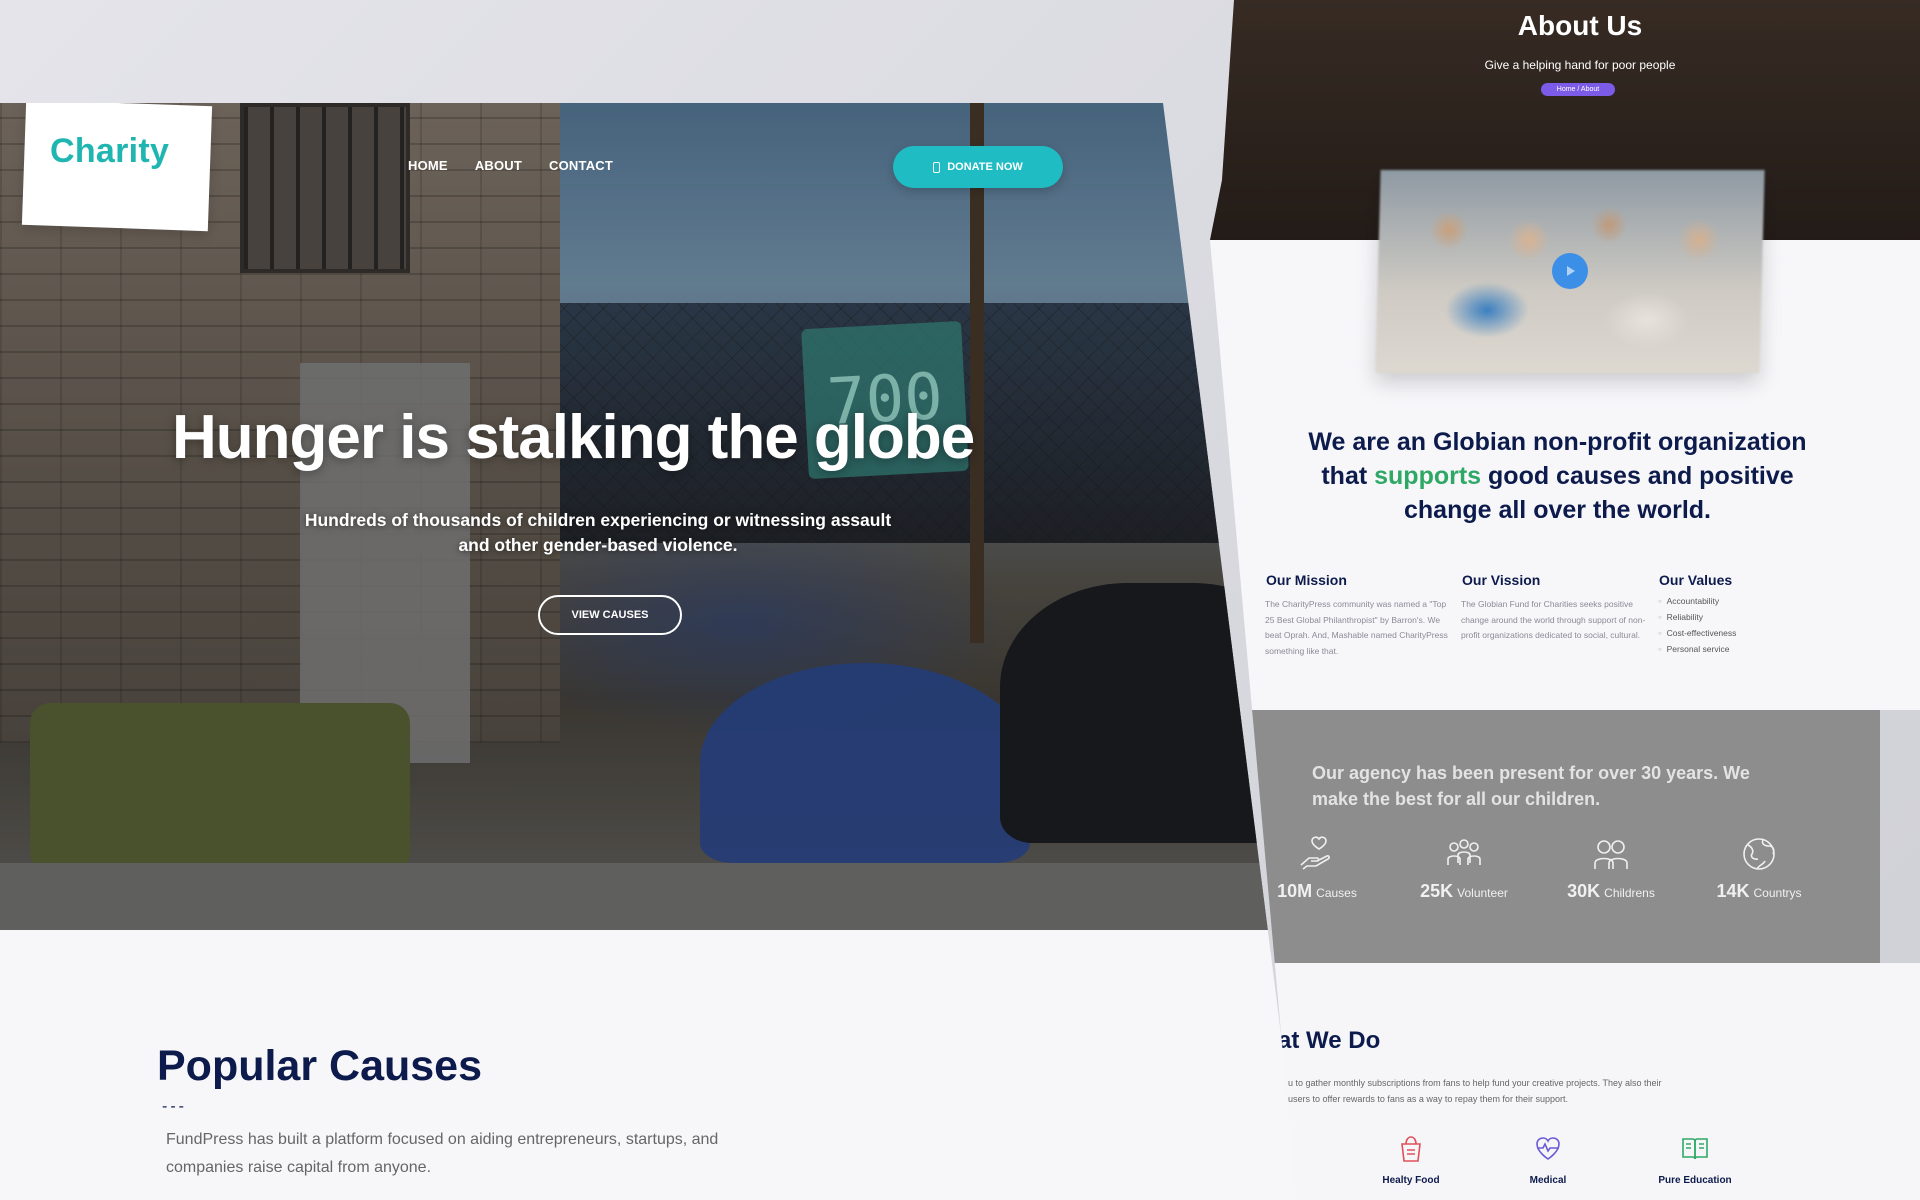  I want to click on stat-value: 14K, so click(1733, 891).